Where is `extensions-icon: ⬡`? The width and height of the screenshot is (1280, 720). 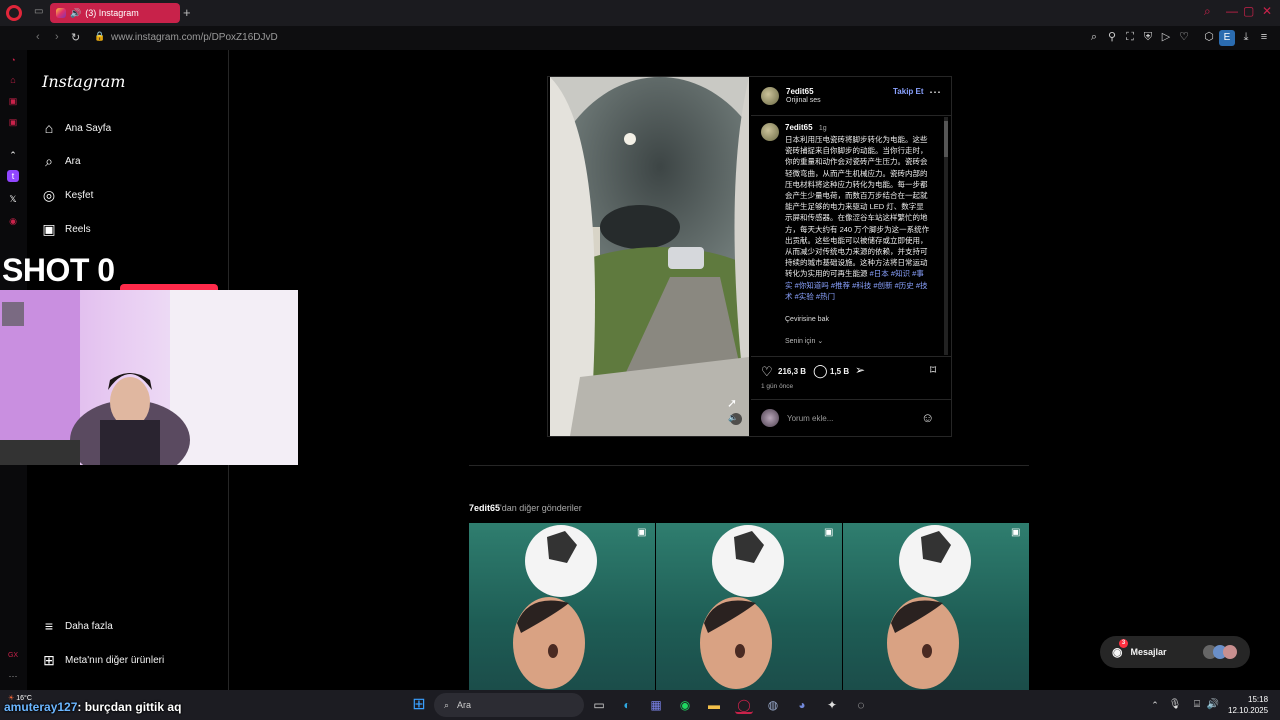 extensions-icon: ⬡ is located at coordinates (1209, 37).